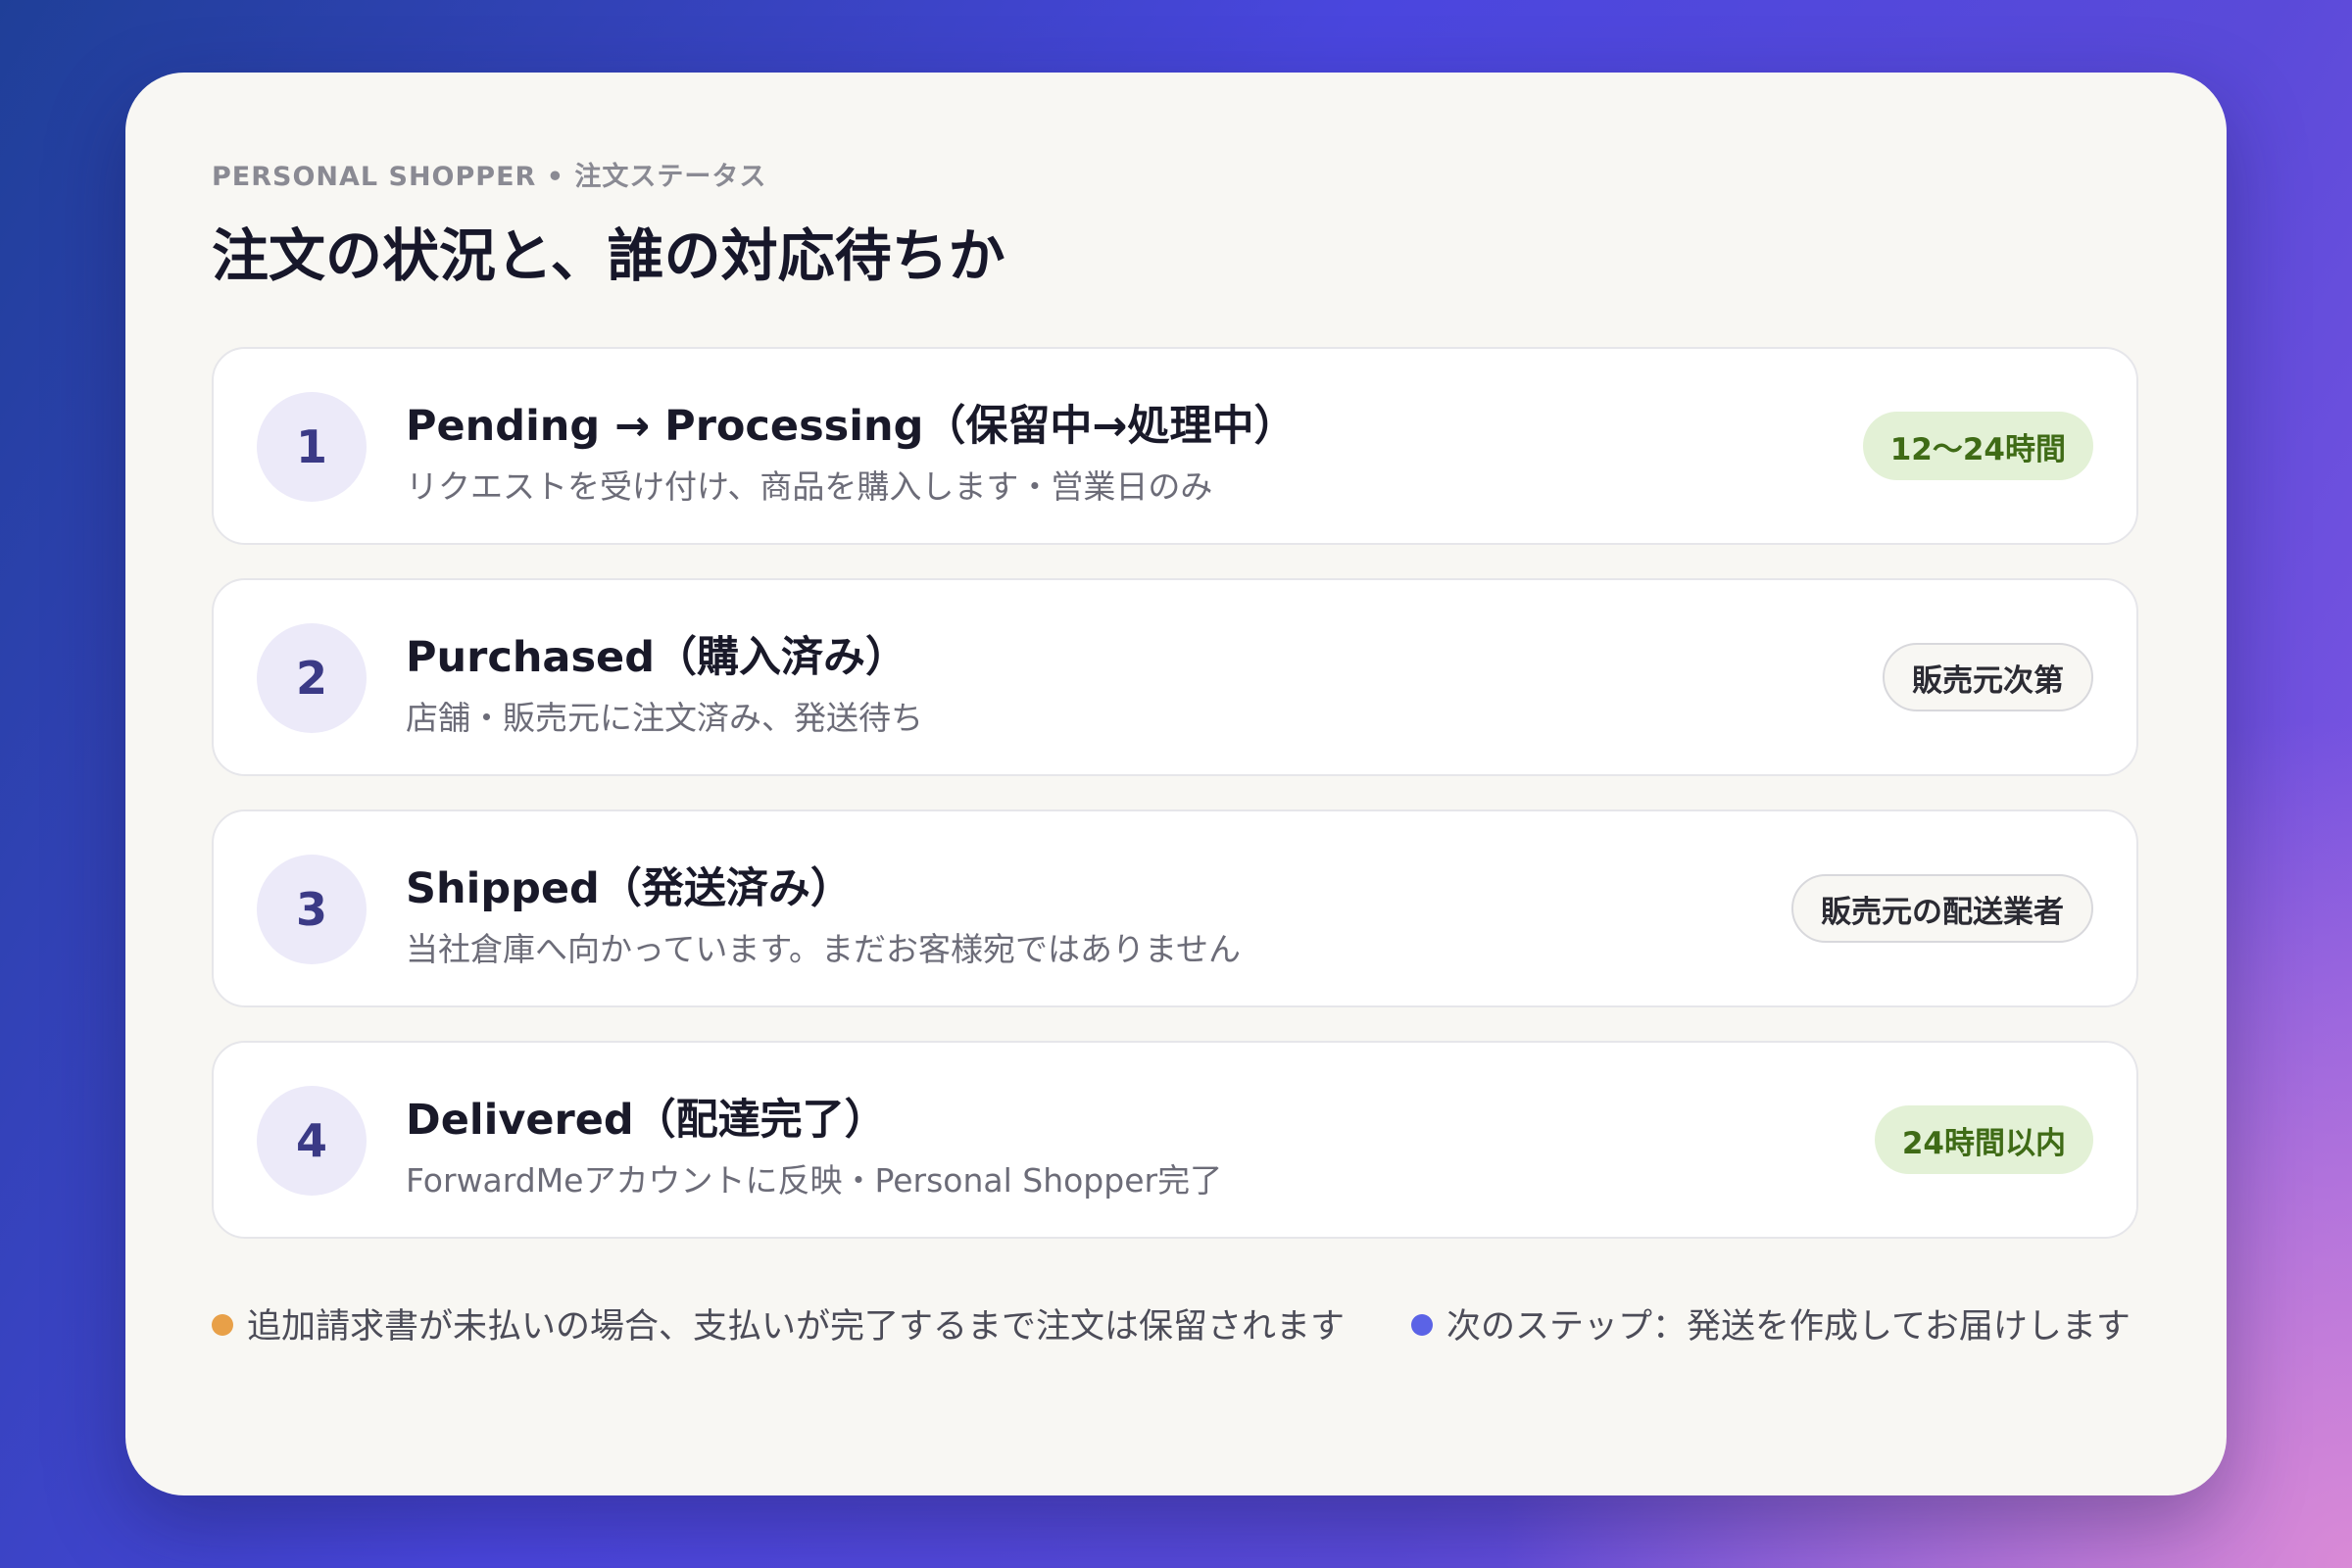 The height and width of the screenshot is (1568, 2352). Describe the element at coordinates (796, 1327) in the screenshot. I see `note-text: 追加請求書が未払いの場合、支払いが完了するまで注文は保留されます` at that location.